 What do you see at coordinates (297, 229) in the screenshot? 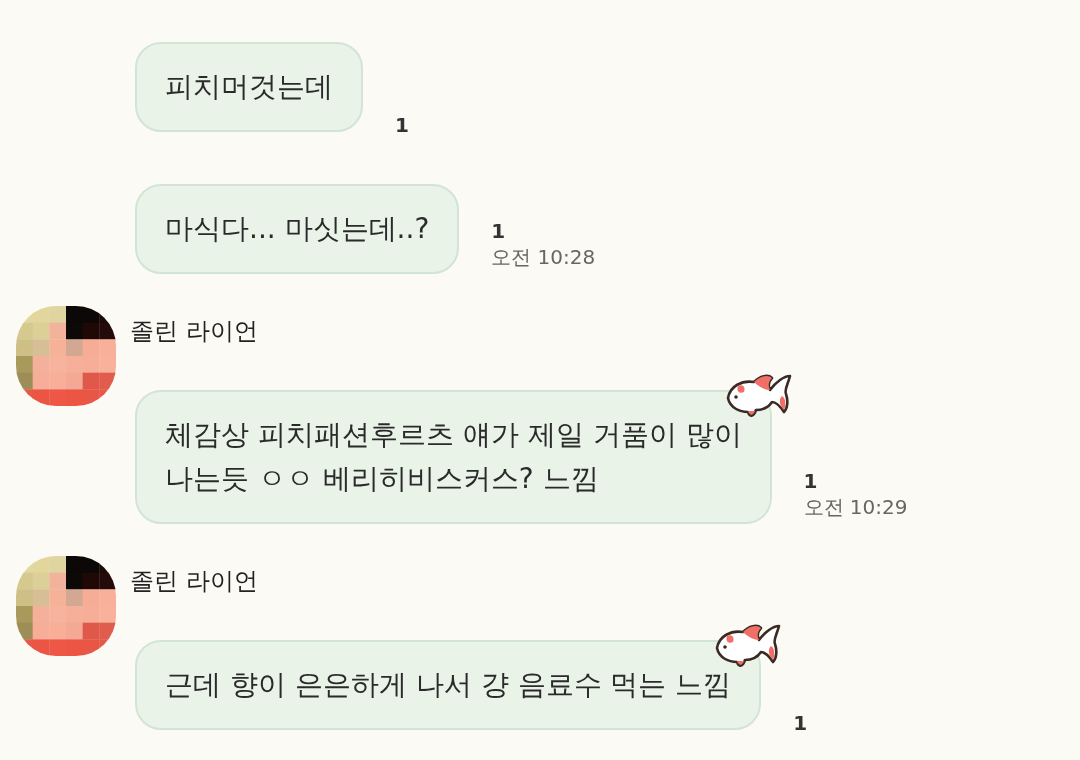
I see `message-bubble: 마식다... 마싯는데..?` at bounding box center [297, 229].